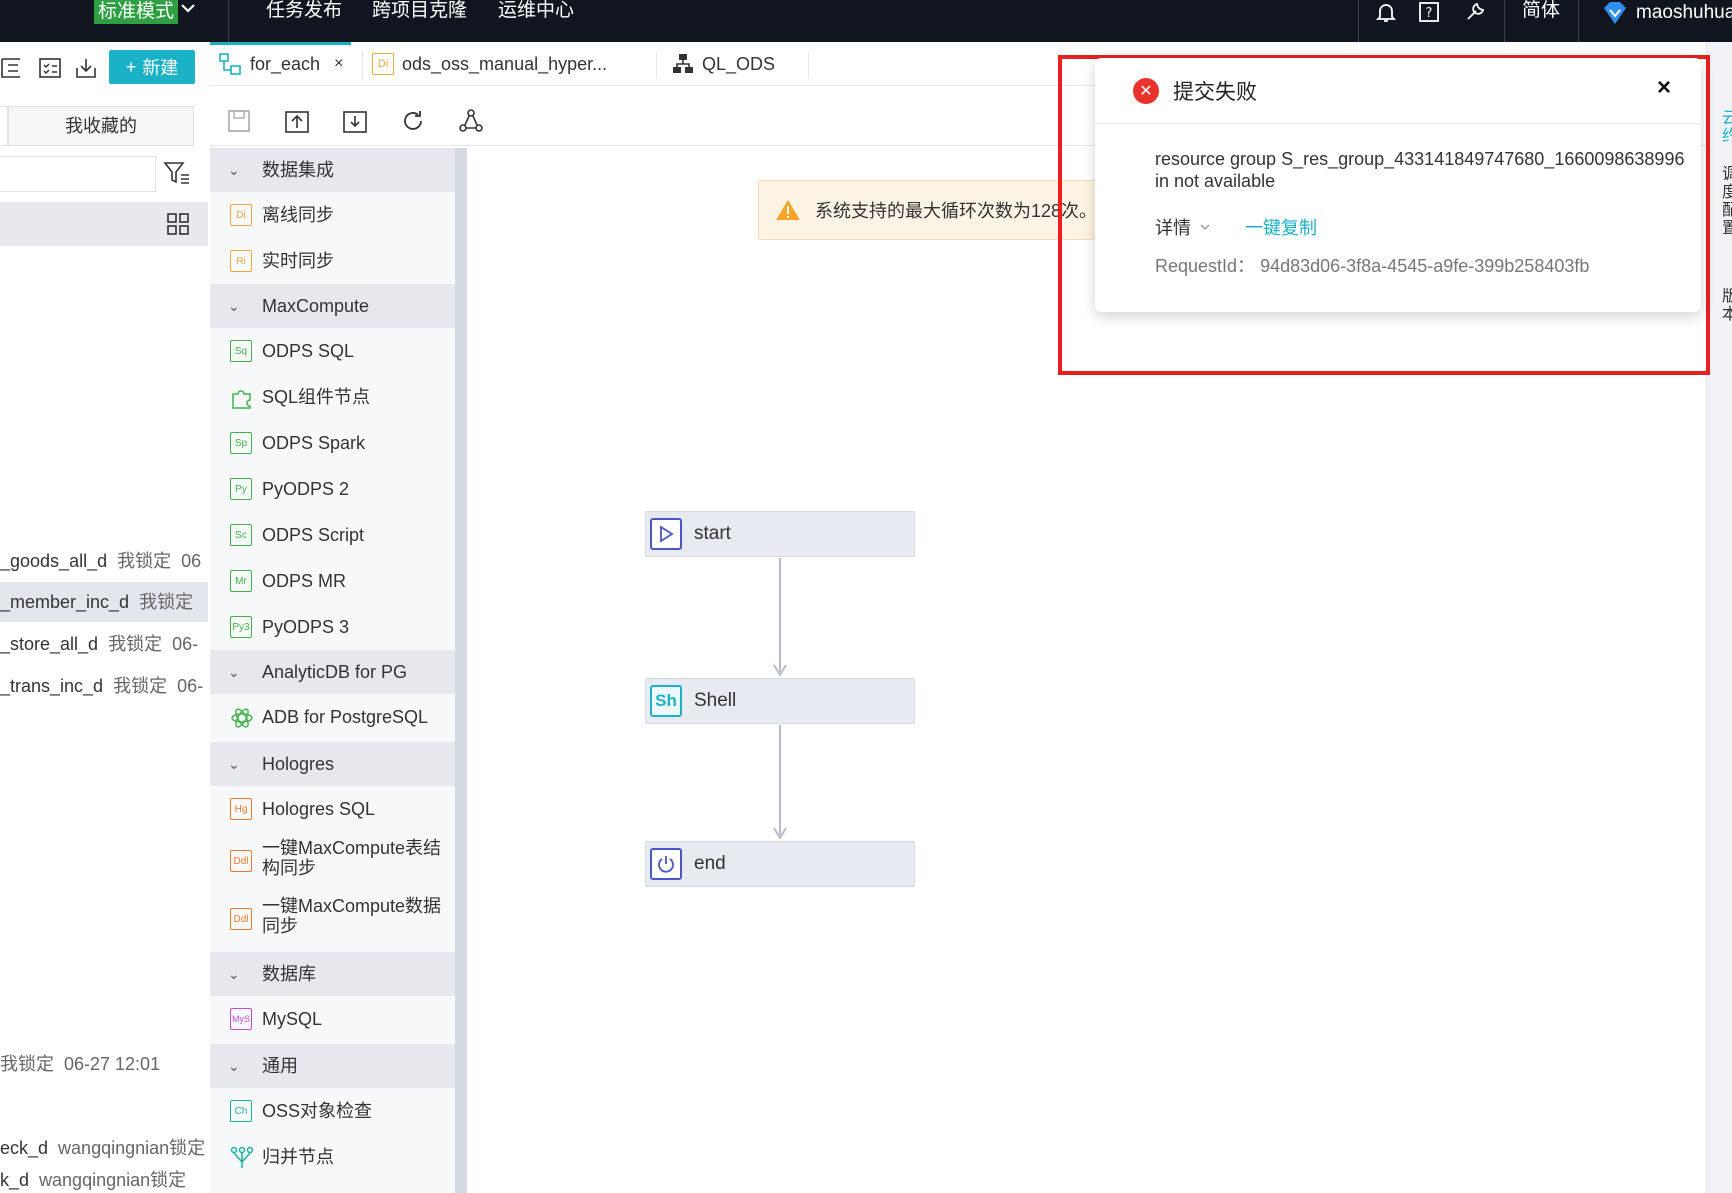 The width and height of the screenshot is (1732, 1193). Describe the element at coordinates (104, 644) in the screenshot. I see `list-item: _store_all_d 我锁定 06-` at that location.